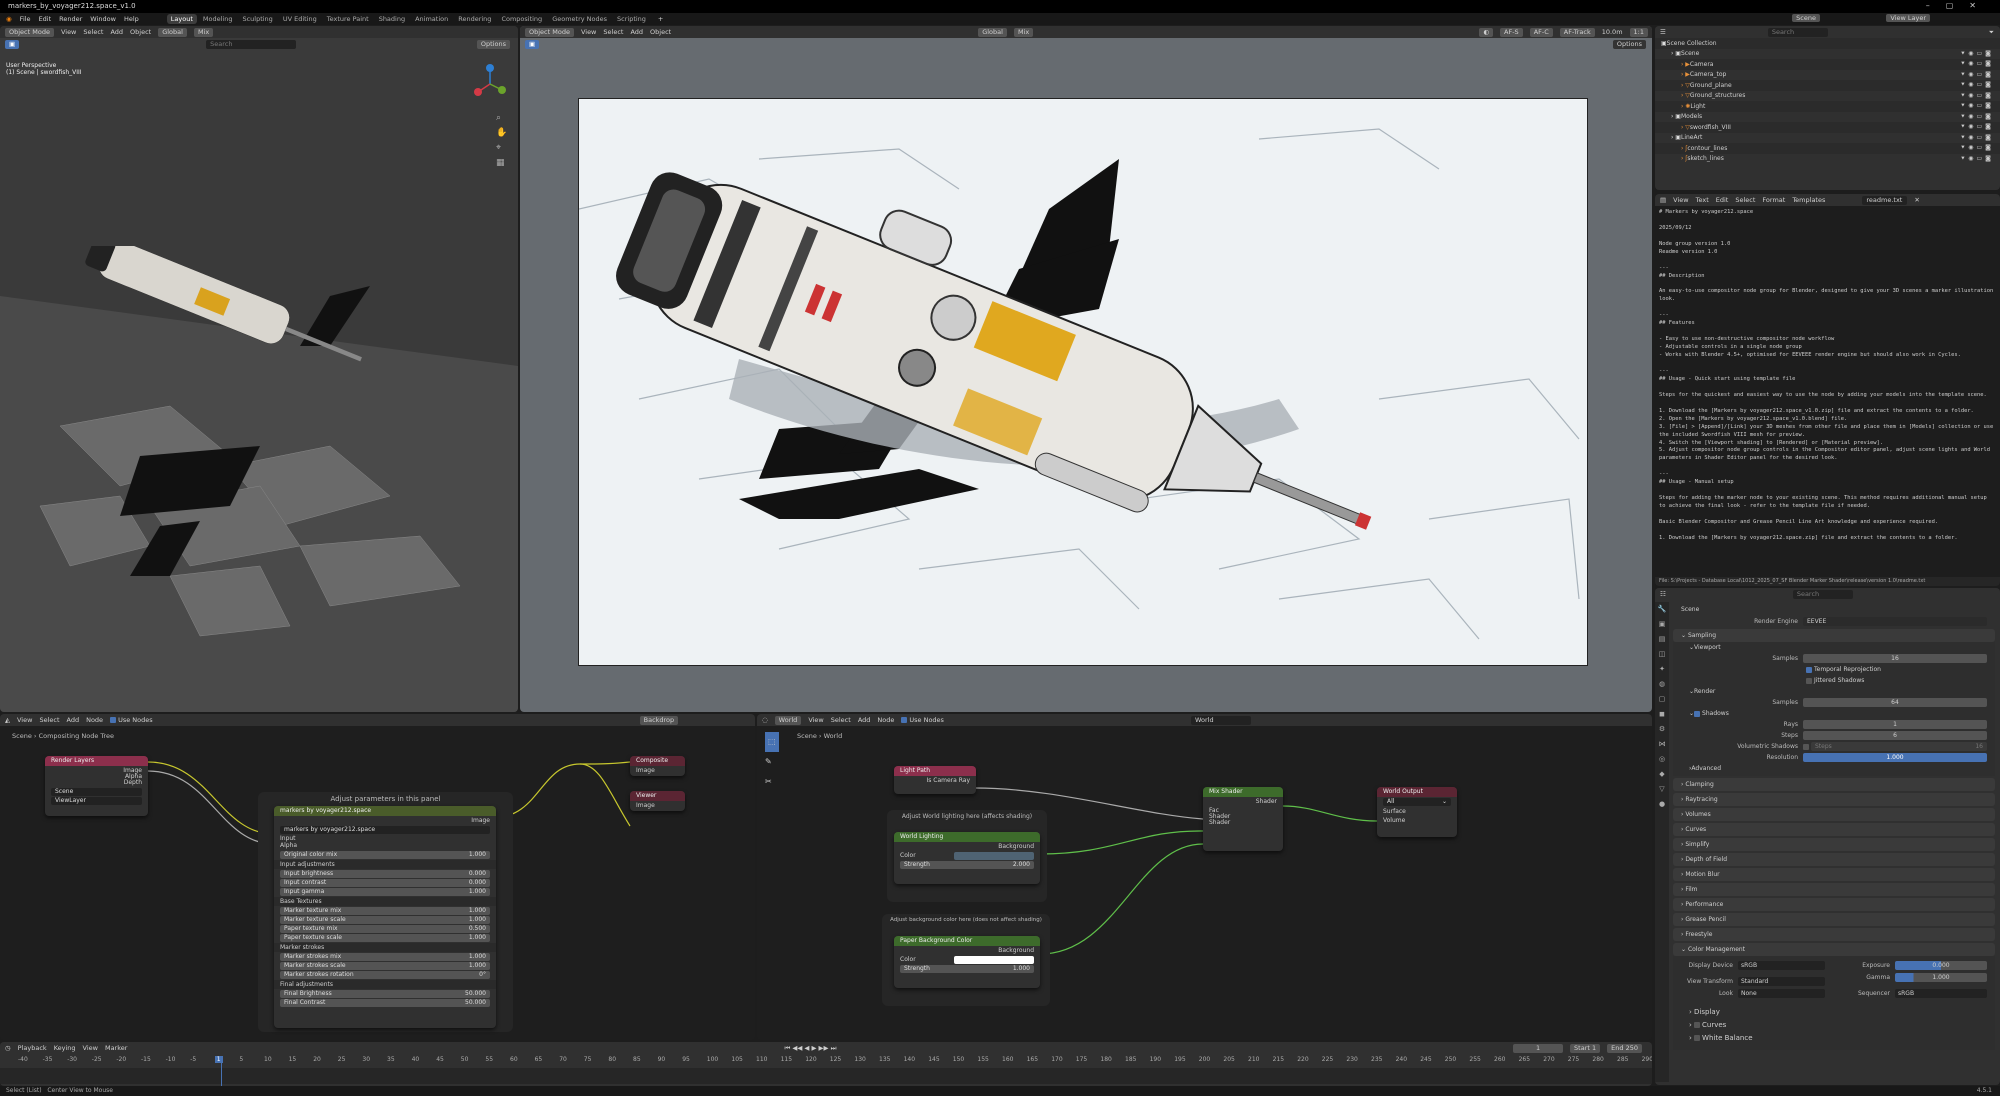 Image resolution: width=2000 pixels, height=1096 pixels. What do you see at coordinates (1797, 32) in the screenshot?
I see `outliner-search: Search` at bounding box center [1797, 32].